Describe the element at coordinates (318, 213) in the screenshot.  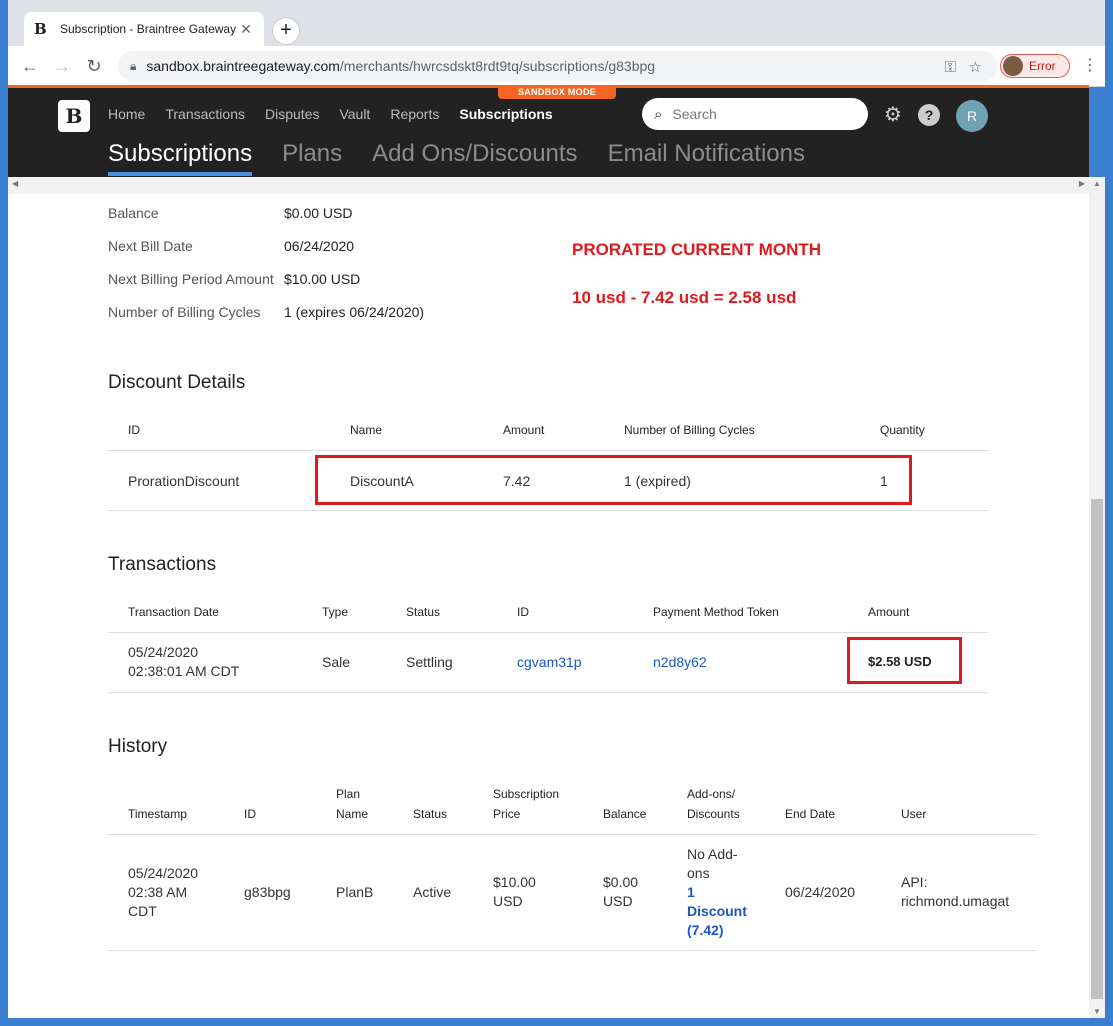
I see `summary-value: $0.00 USD` at that location.